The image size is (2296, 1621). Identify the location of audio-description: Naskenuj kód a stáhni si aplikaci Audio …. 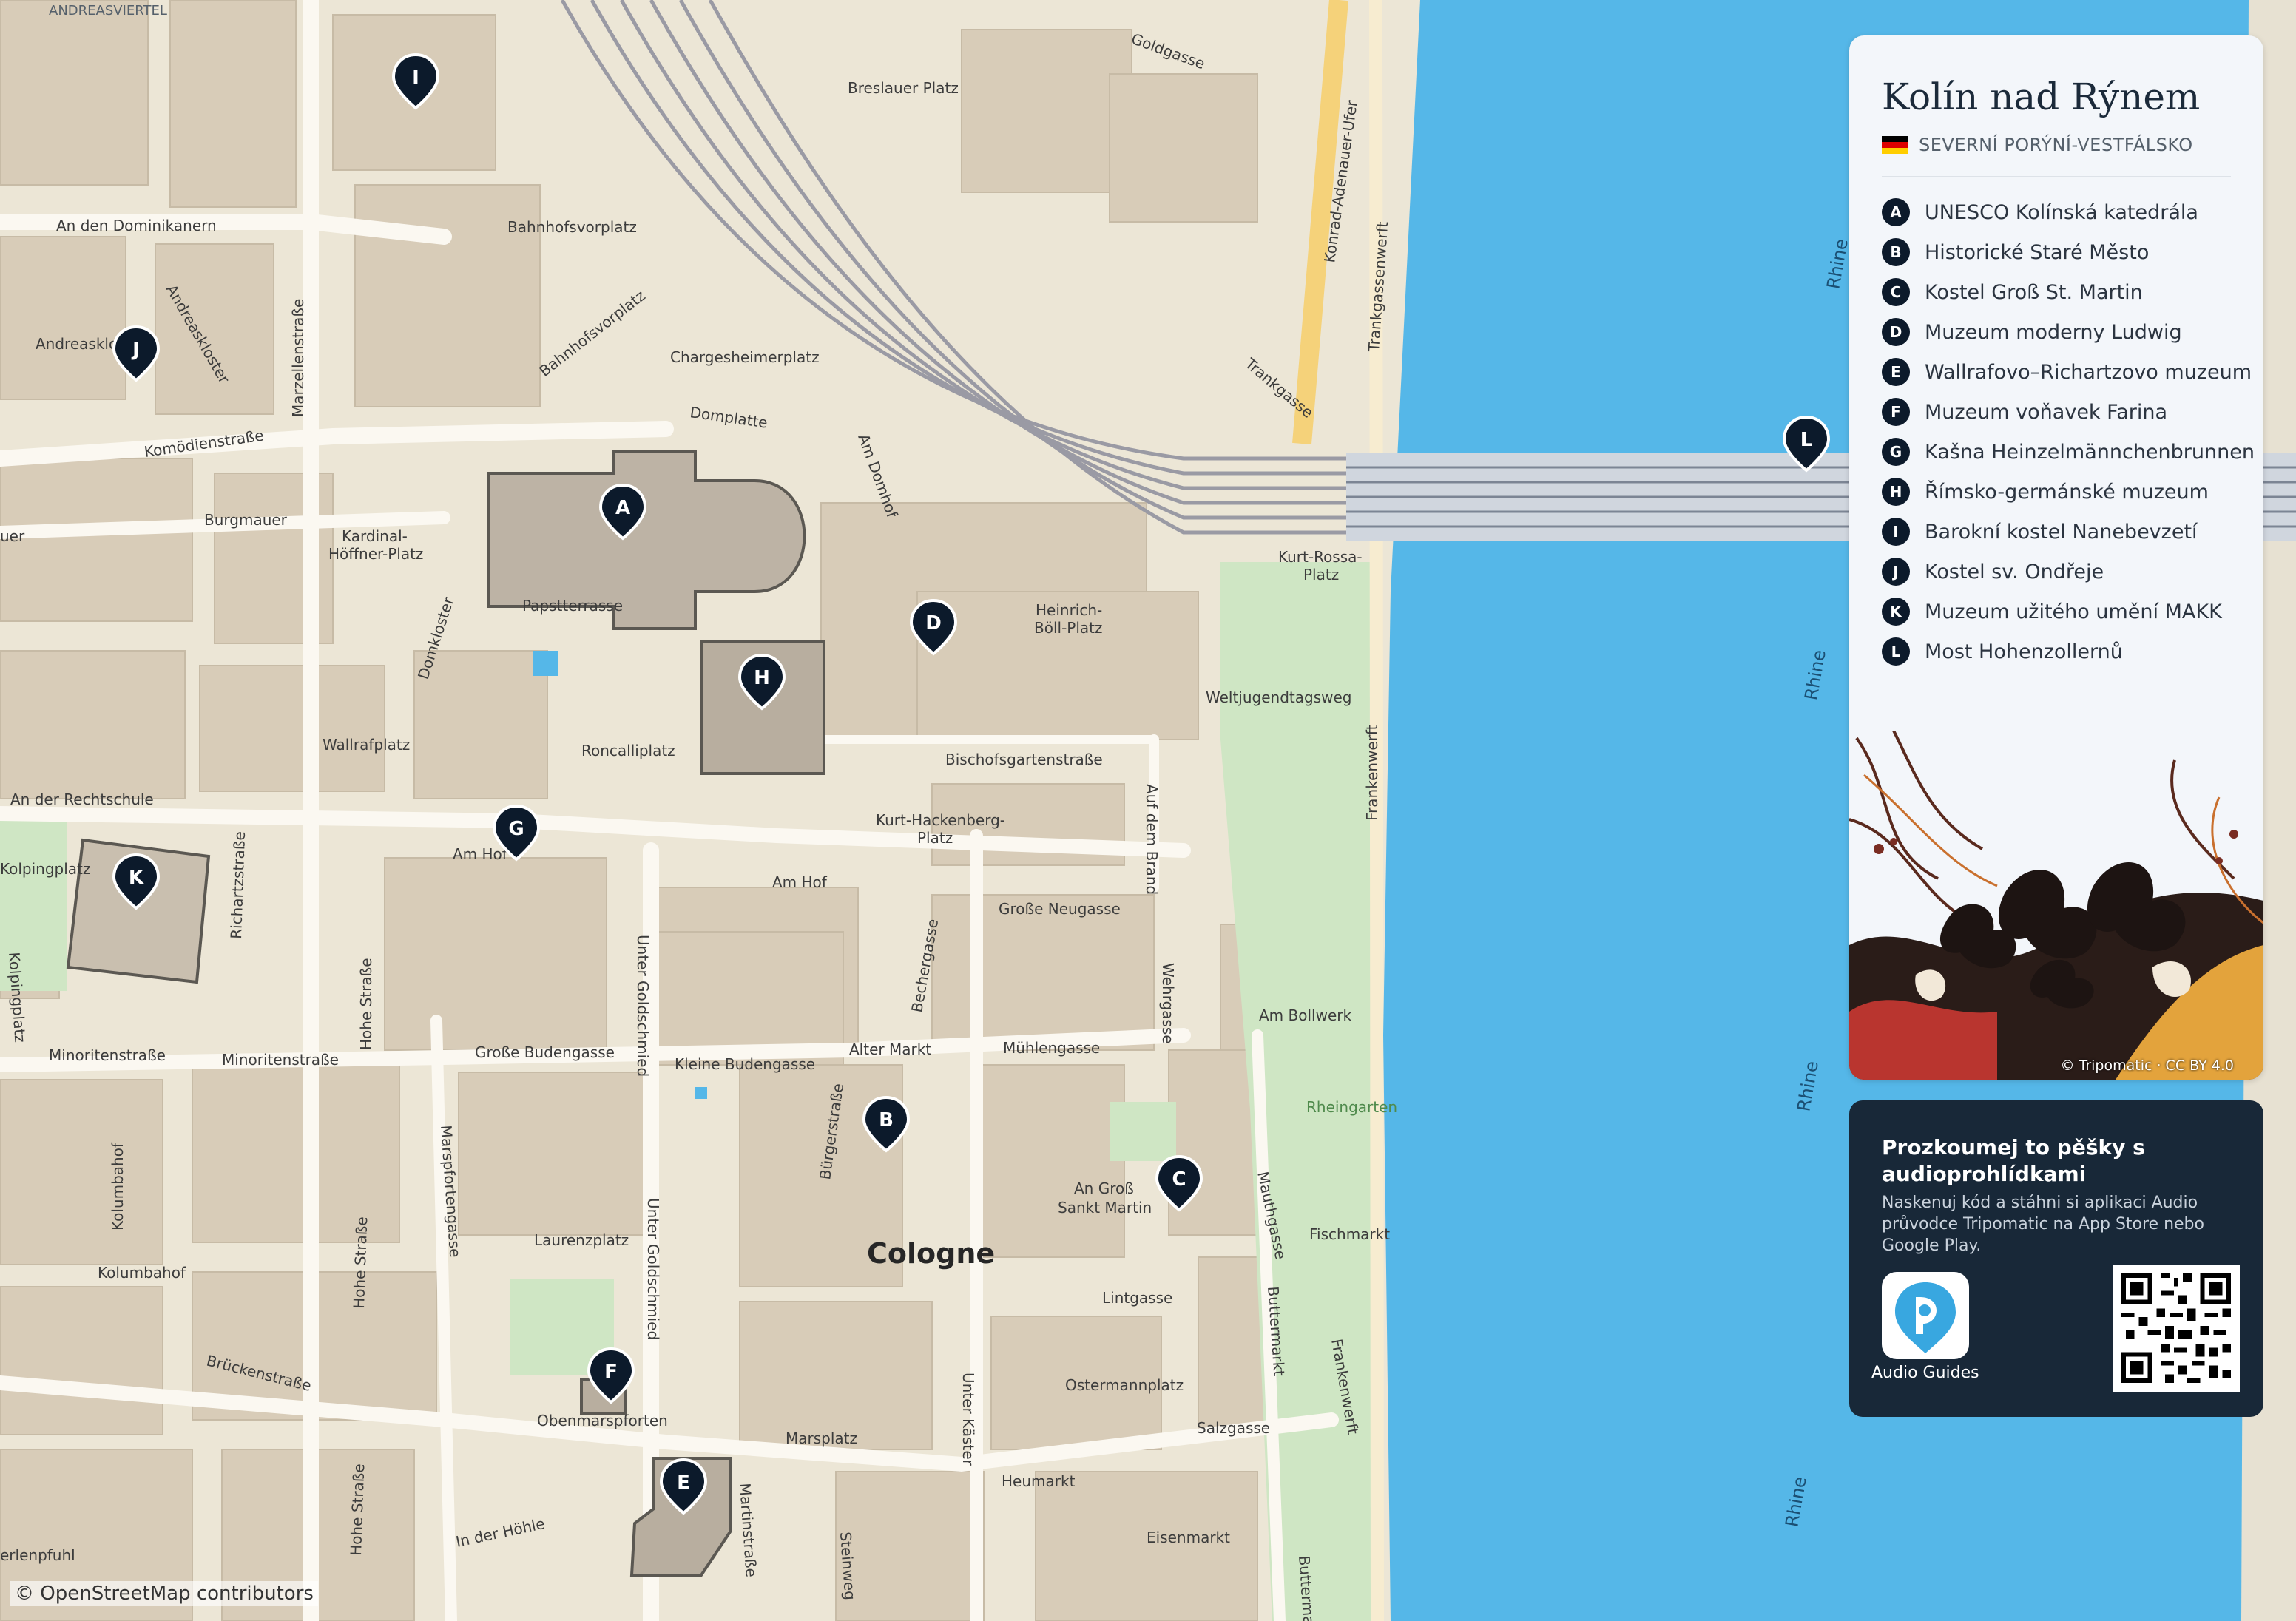
(2043, 1225).